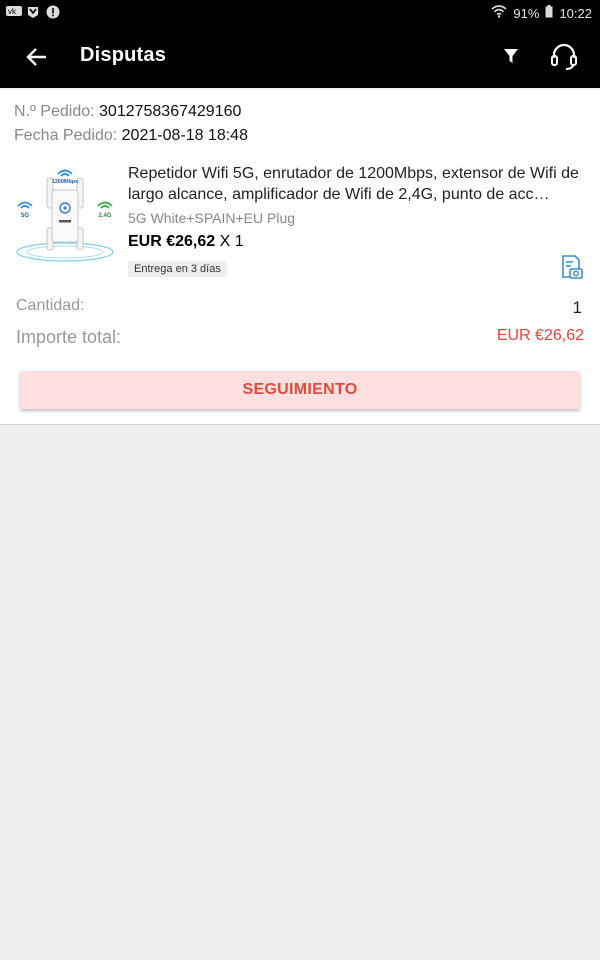  I want to click on mi-icon, so click(33, 12).